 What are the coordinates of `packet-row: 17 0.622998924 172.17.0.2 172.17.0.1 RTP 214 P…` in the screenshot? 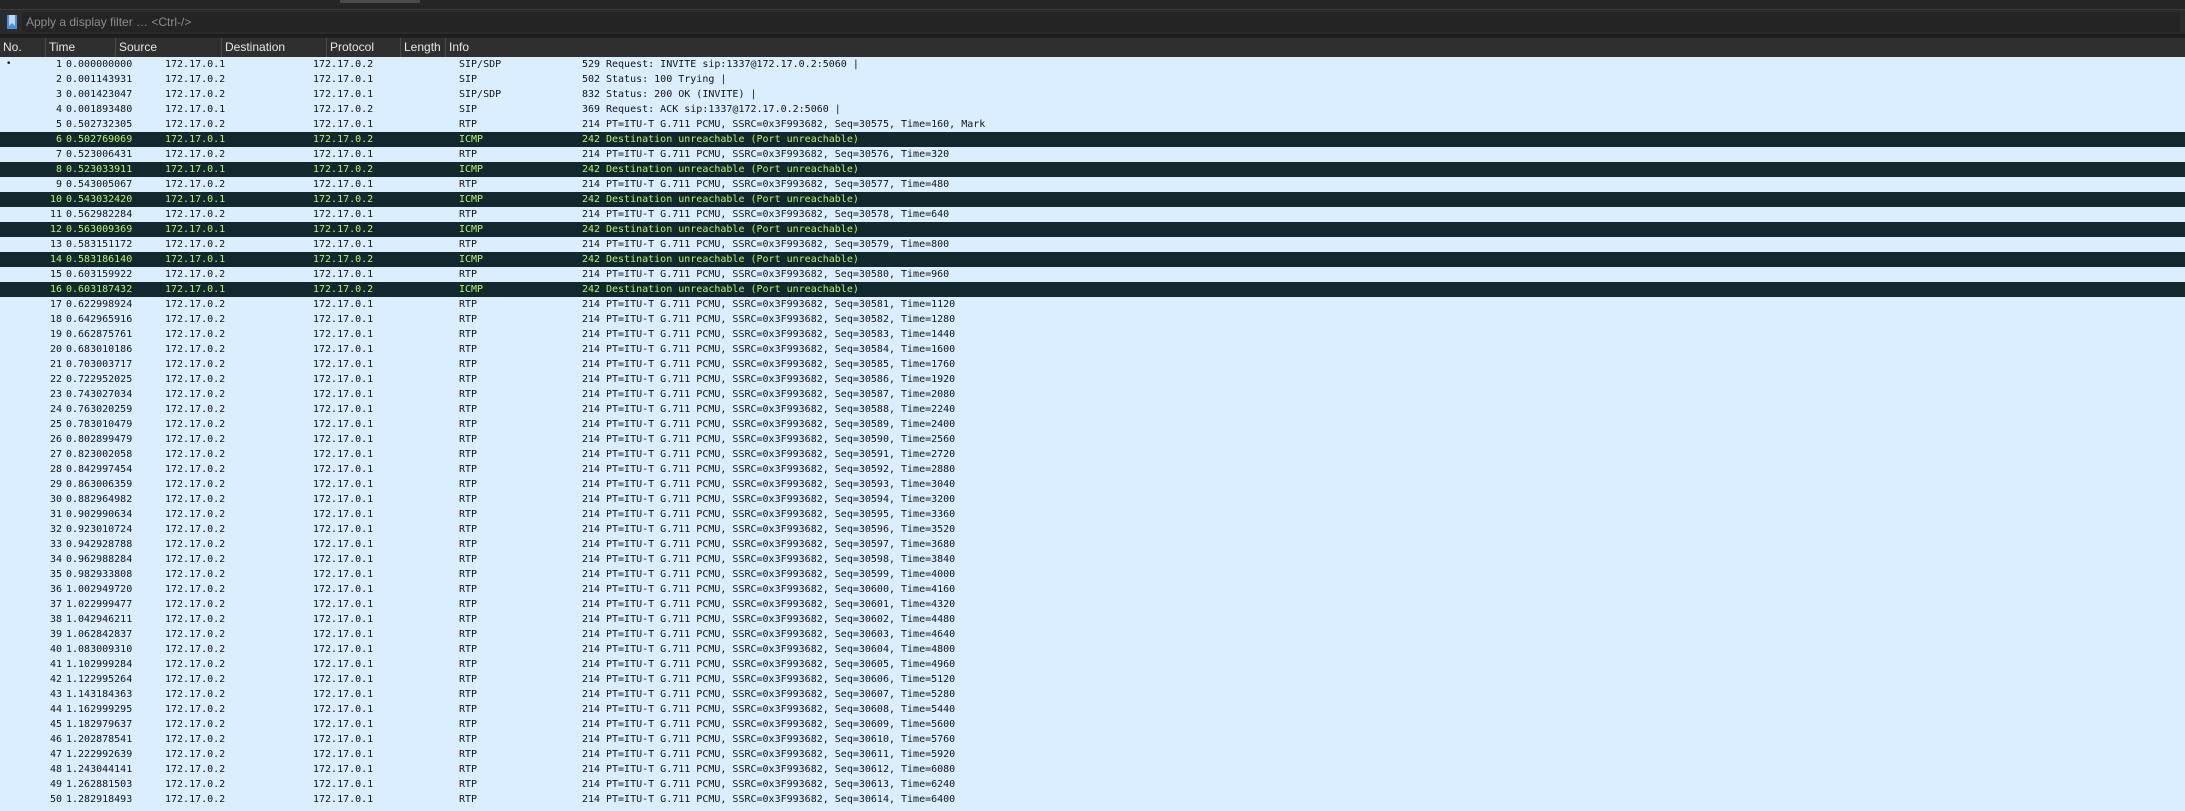 It's located at (1092, 304).